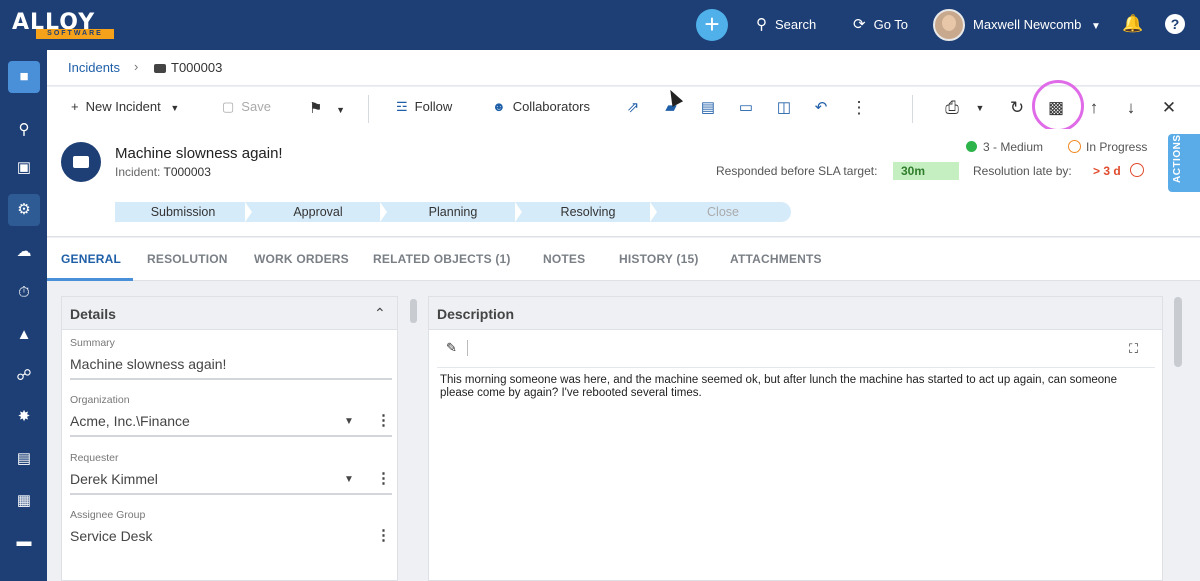 The image size is (1200, 581). Describe the element at coordinates (91, 259) in the screenshot. I see `tab-general: GENERAL` at that location.